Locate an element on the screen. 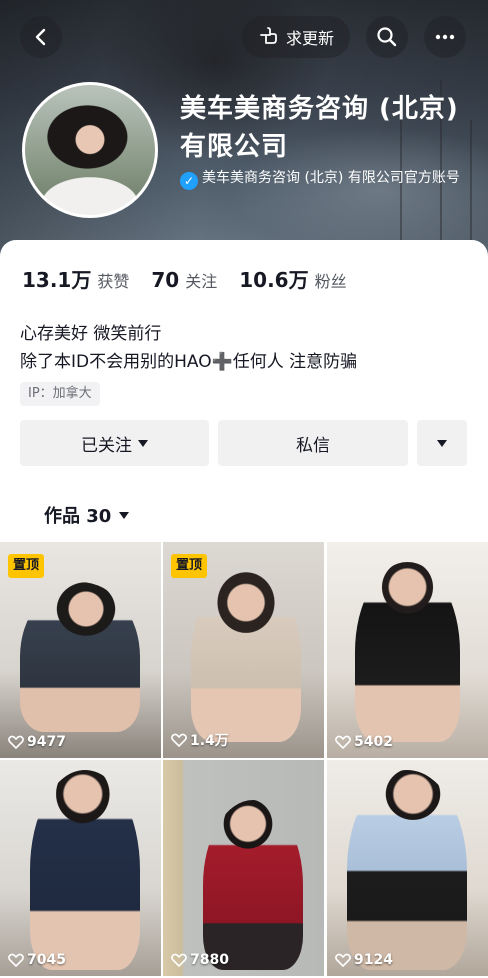 The image size is (488, 978). followers-label: 粉丝 is located at coordinates (330, 281).